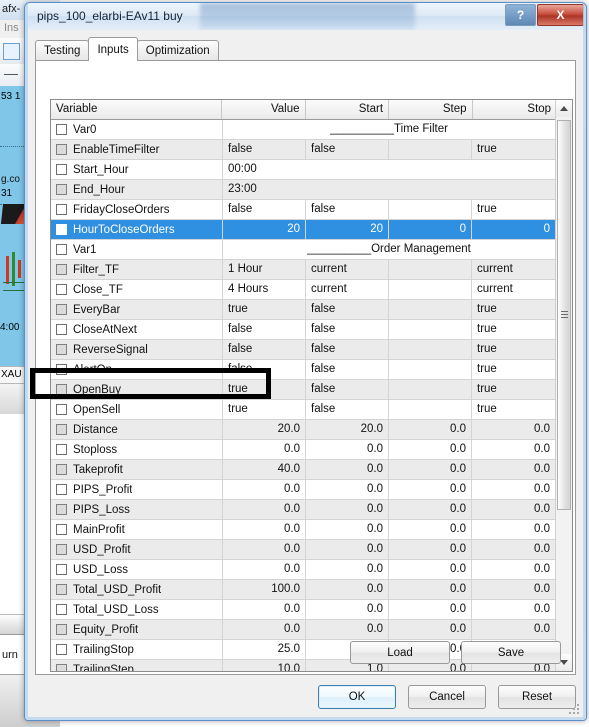  I want to click on column-header-variable: Variable, so click(136, 109).